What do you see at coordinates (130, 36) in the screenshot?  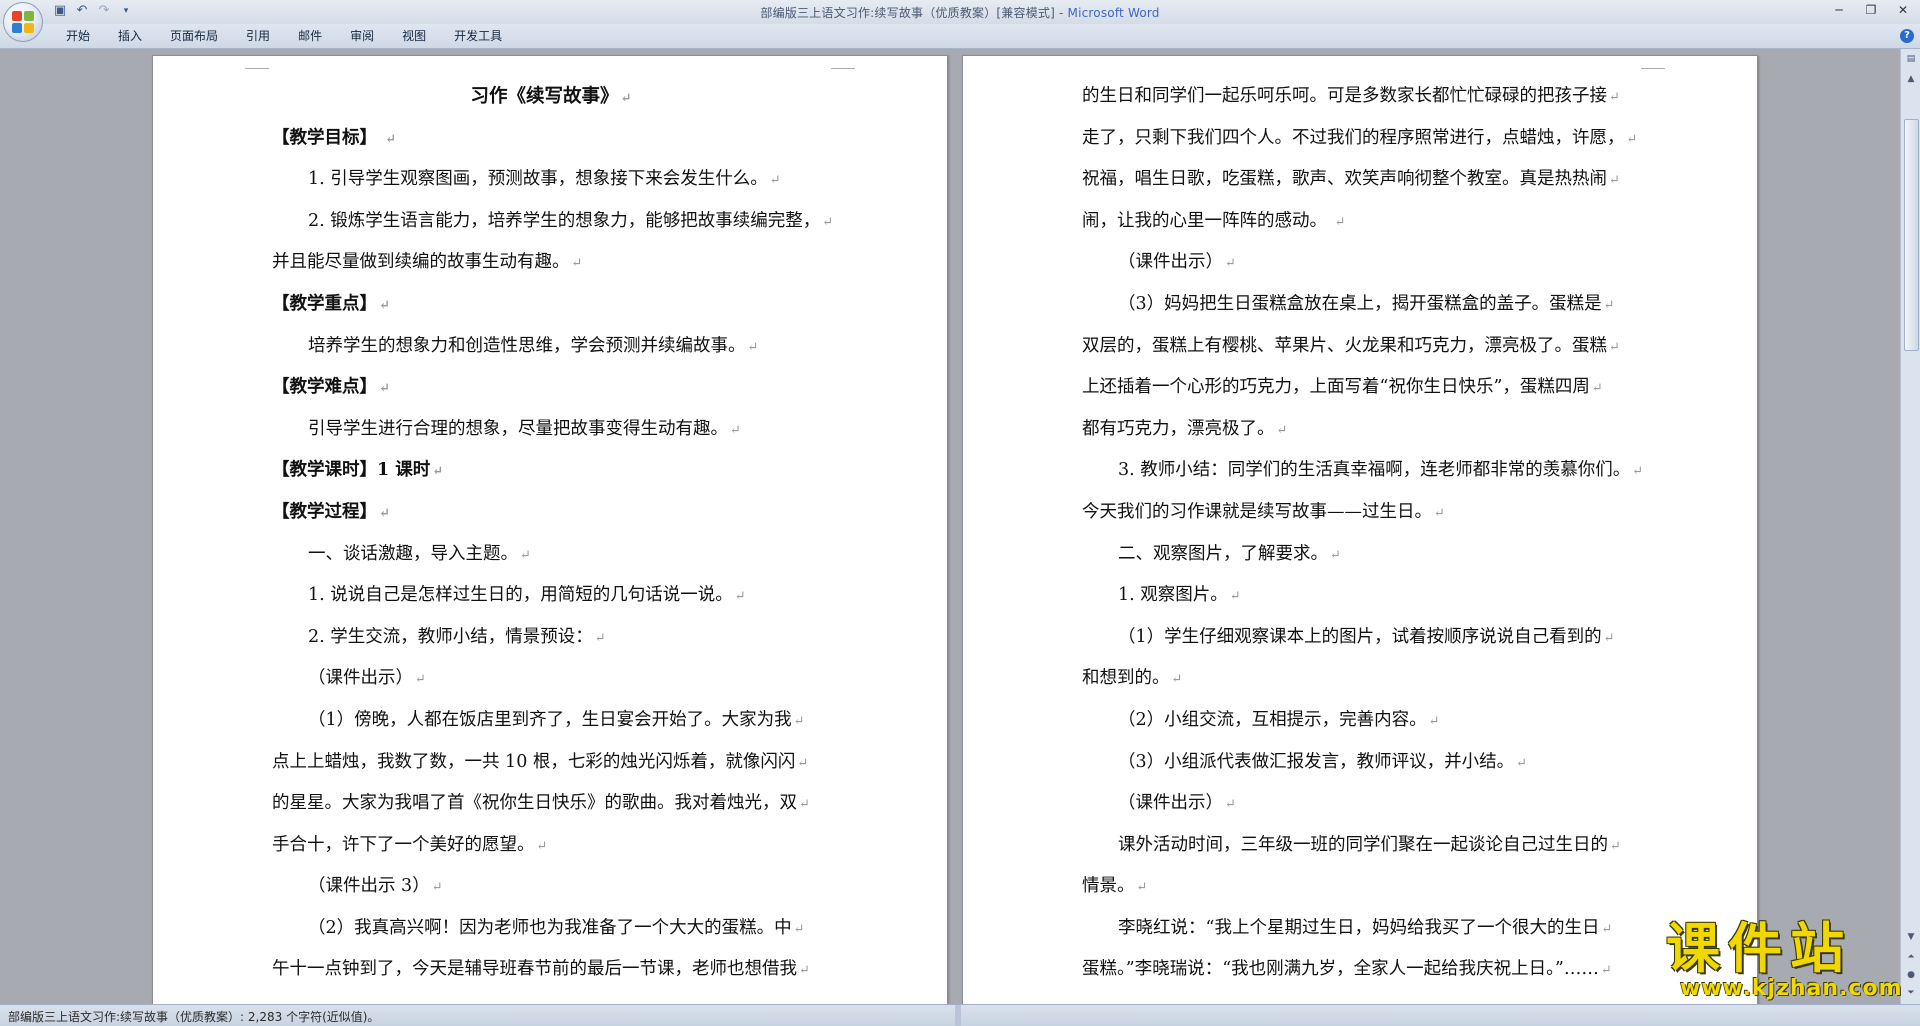 I see `tab-insert: 插入` at bounding box center [130, 36].